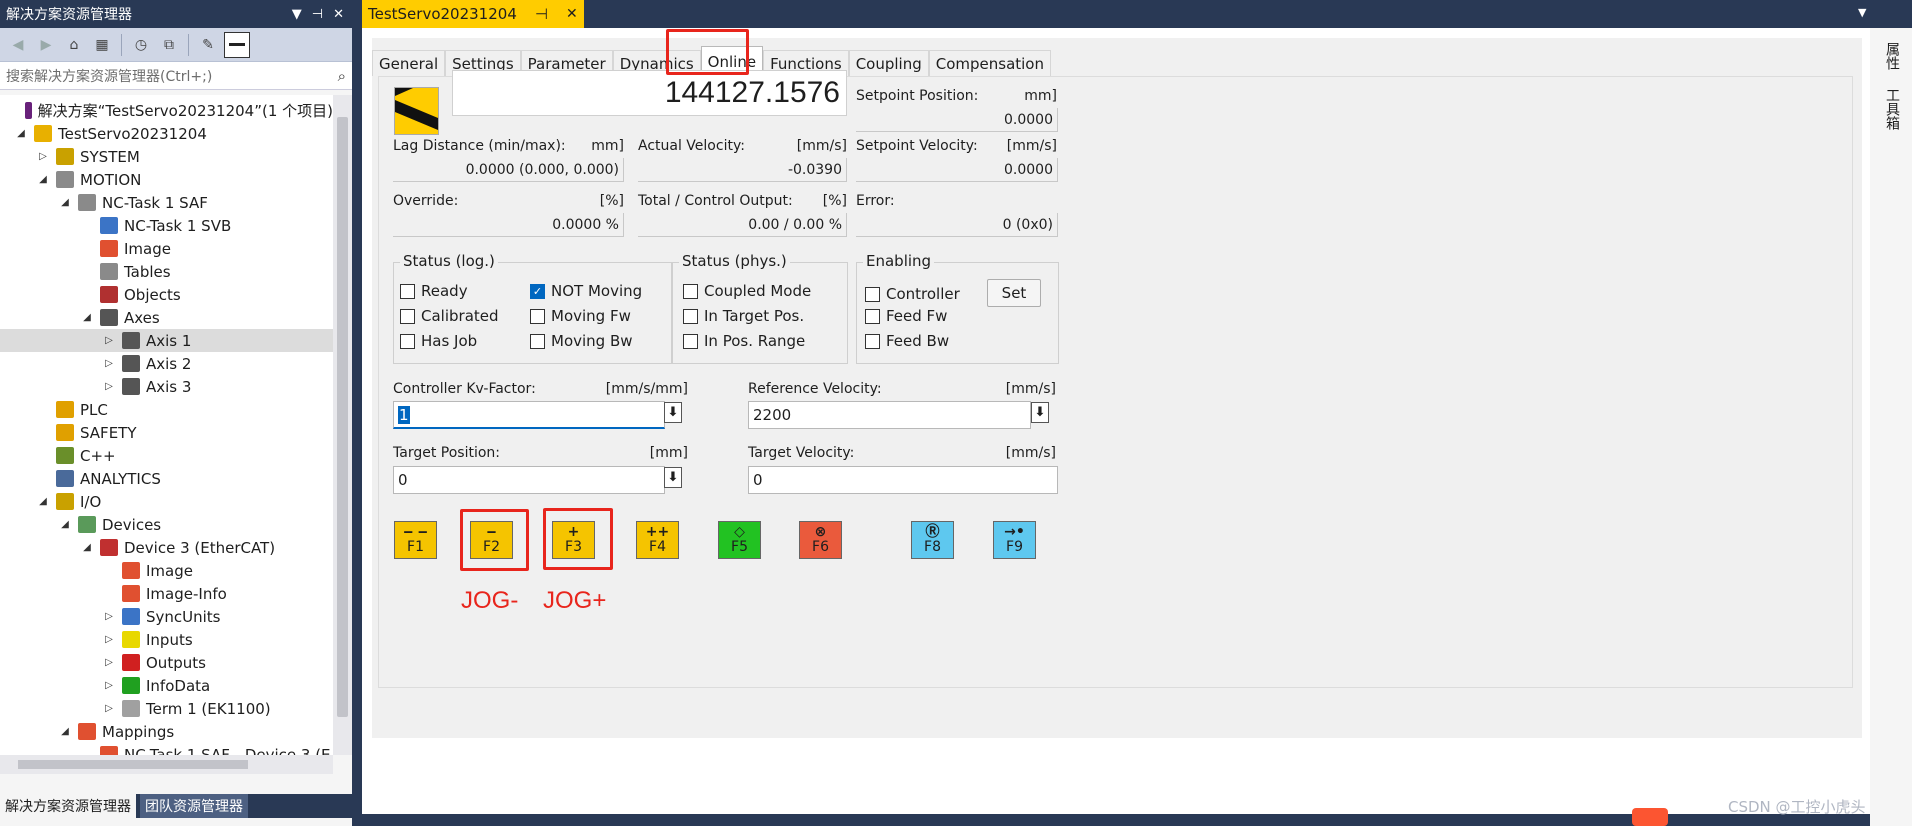  What do you see at coordinates (194, 806) in the screenshot?
I see `tab-team-explorer: 团队资源管理器` at bounding box center [194, 806].